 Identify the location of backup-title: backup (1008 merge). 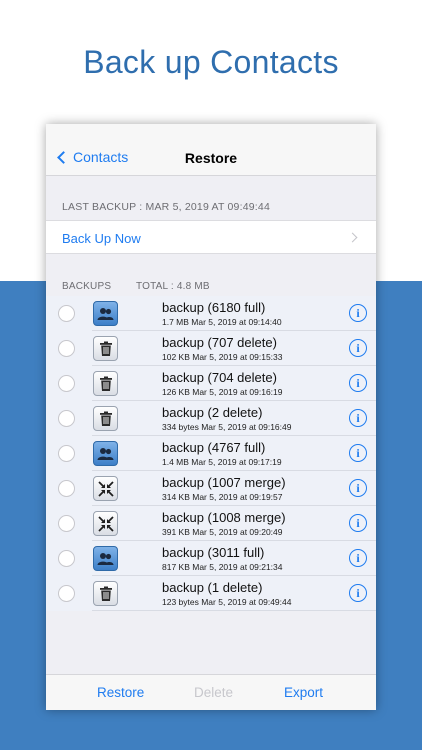
(224, 517).